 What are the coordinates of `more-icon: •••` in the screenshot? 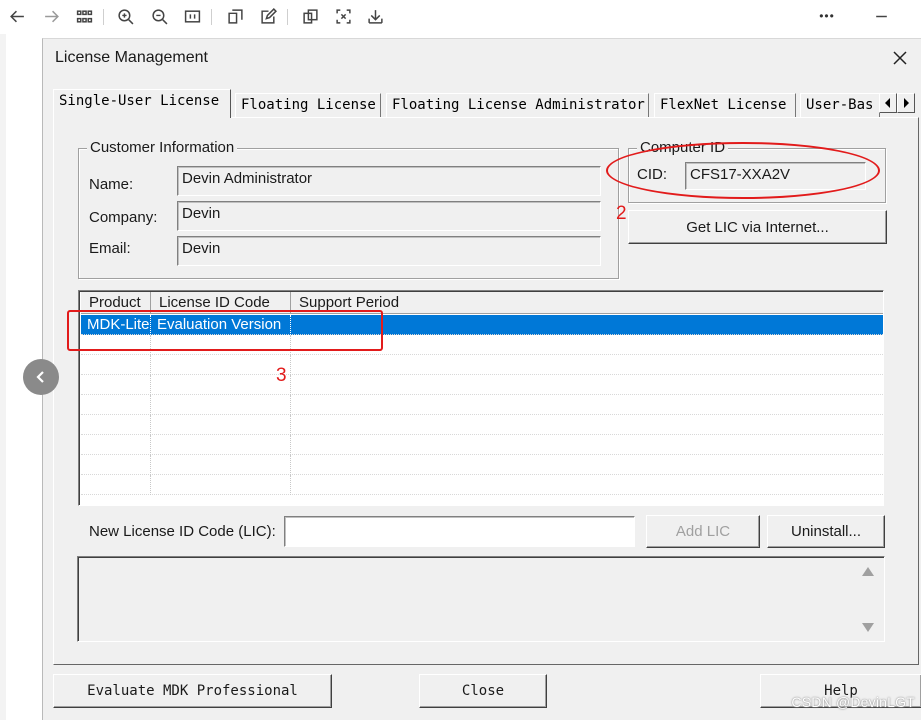 It's located at (827, 16).